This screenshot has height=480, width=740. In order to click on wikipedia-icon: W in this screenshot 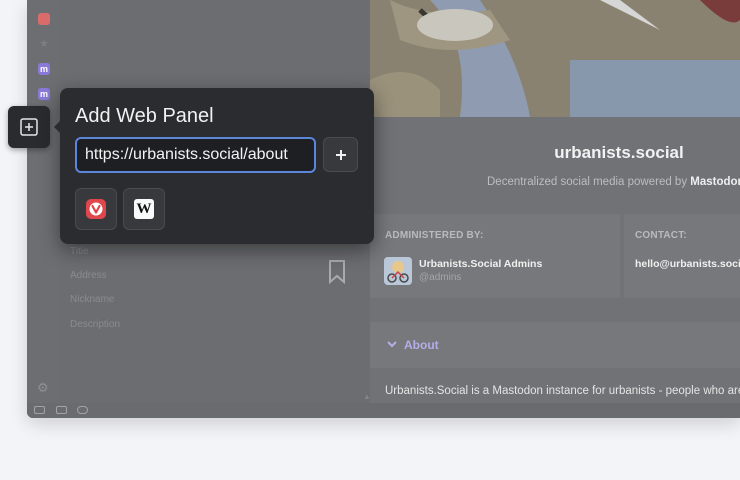, I will do `click(144, 209)`.